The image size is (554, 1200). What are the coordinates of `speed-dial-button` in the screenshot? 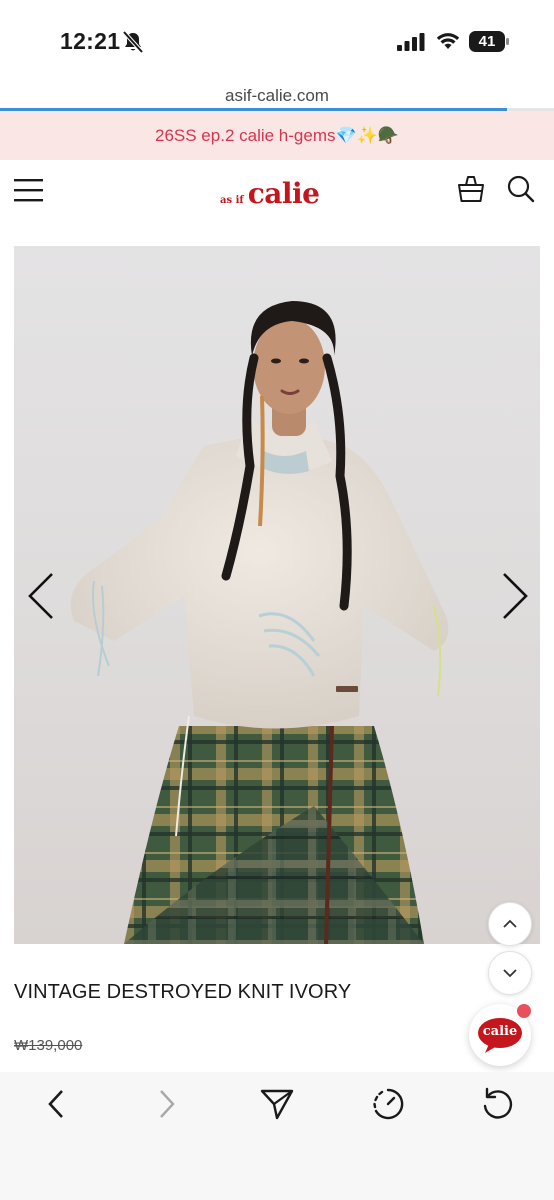 It's located at (388, 1104).